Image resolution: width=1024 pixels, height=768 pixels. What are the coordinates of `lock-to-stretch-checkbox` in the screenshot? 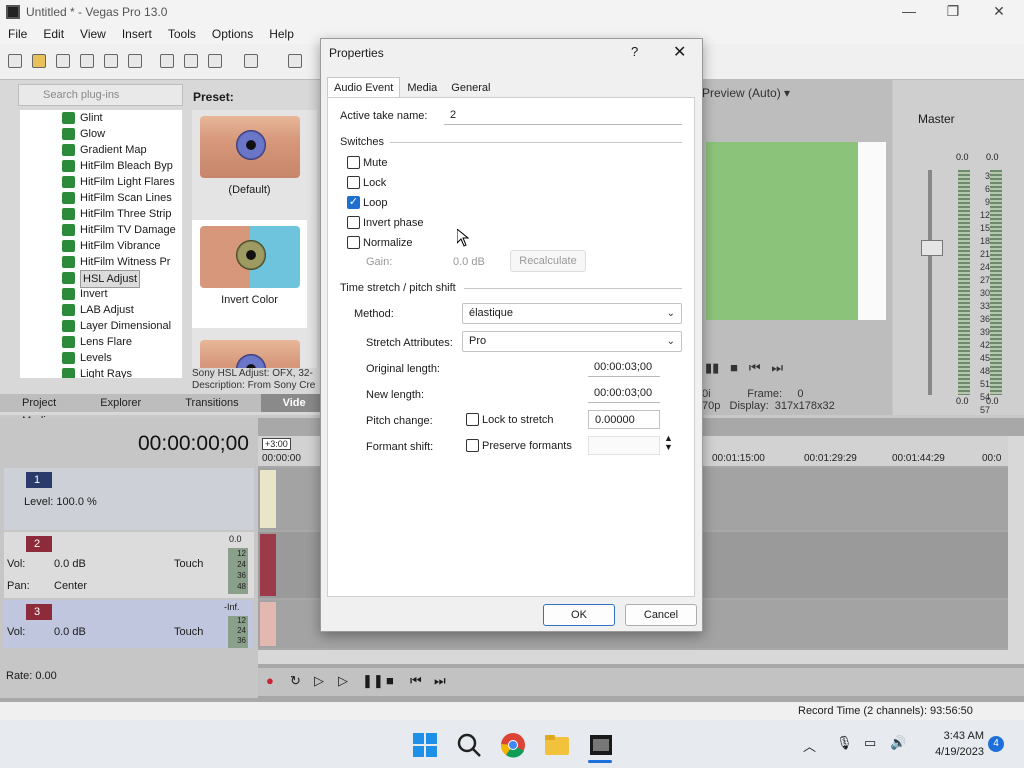 It's located at (472, 419).